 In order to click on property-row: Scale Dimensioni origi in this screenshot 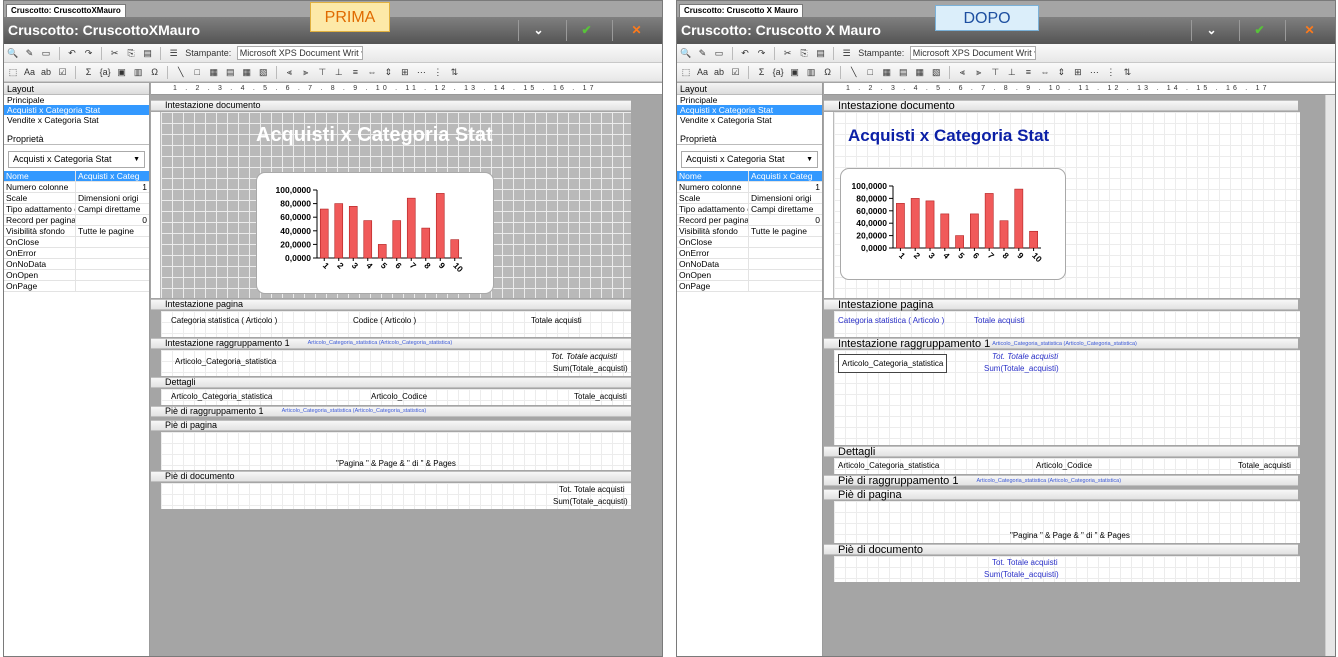, I will do `click(76, 198)`.